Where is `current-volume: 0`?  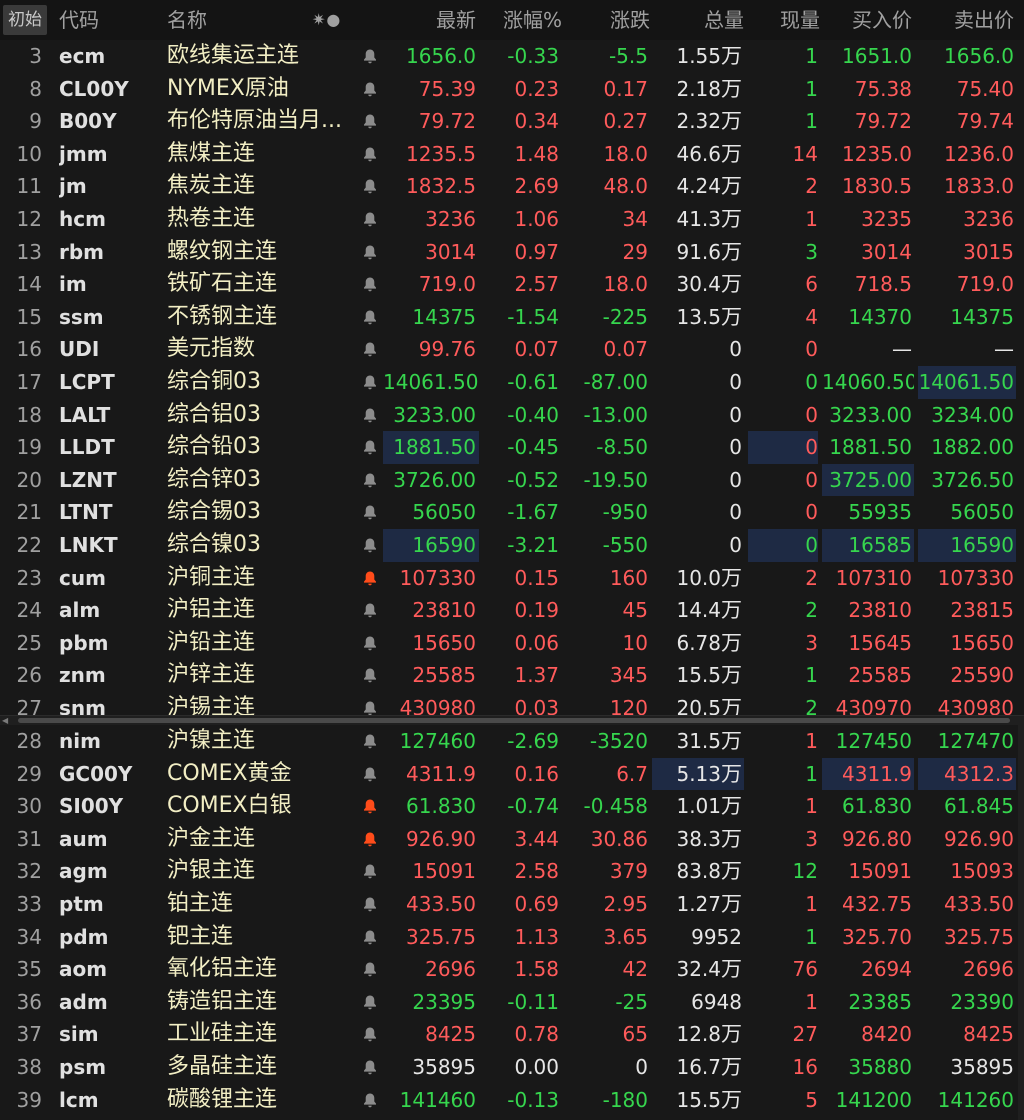 current-volume: 0 is located at coordinates (811, 382).